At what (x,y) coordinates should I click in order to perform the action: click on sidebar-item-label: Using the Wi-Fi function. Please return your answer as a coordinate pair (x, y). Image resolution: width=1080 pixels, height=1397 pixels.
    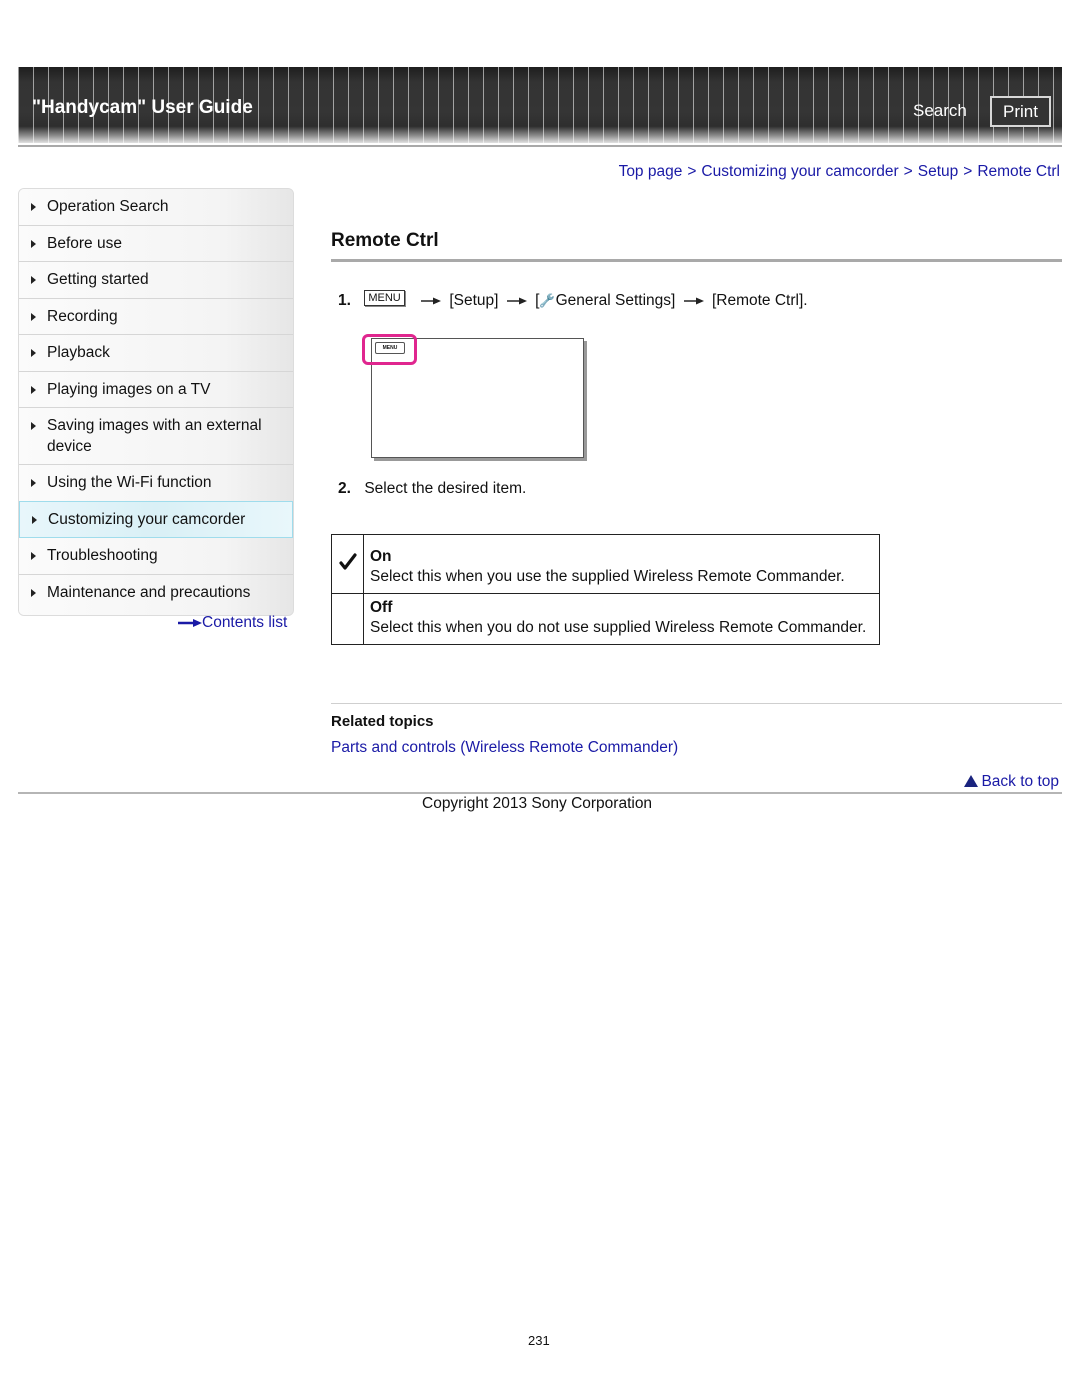
    Looking at the image, I should click on (129, 482).